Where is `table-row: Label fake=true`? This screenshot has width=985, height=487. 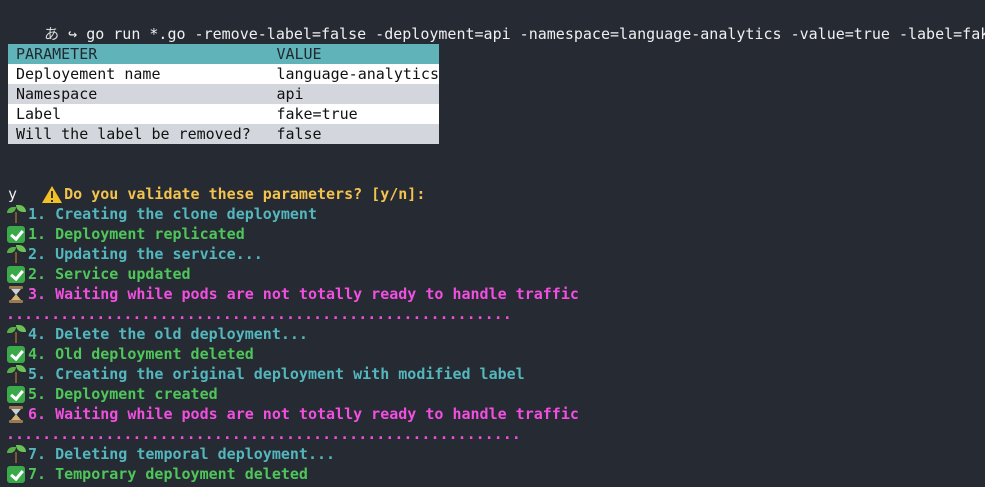
table-row: Label fake=true is located at coordinates (223, 114).